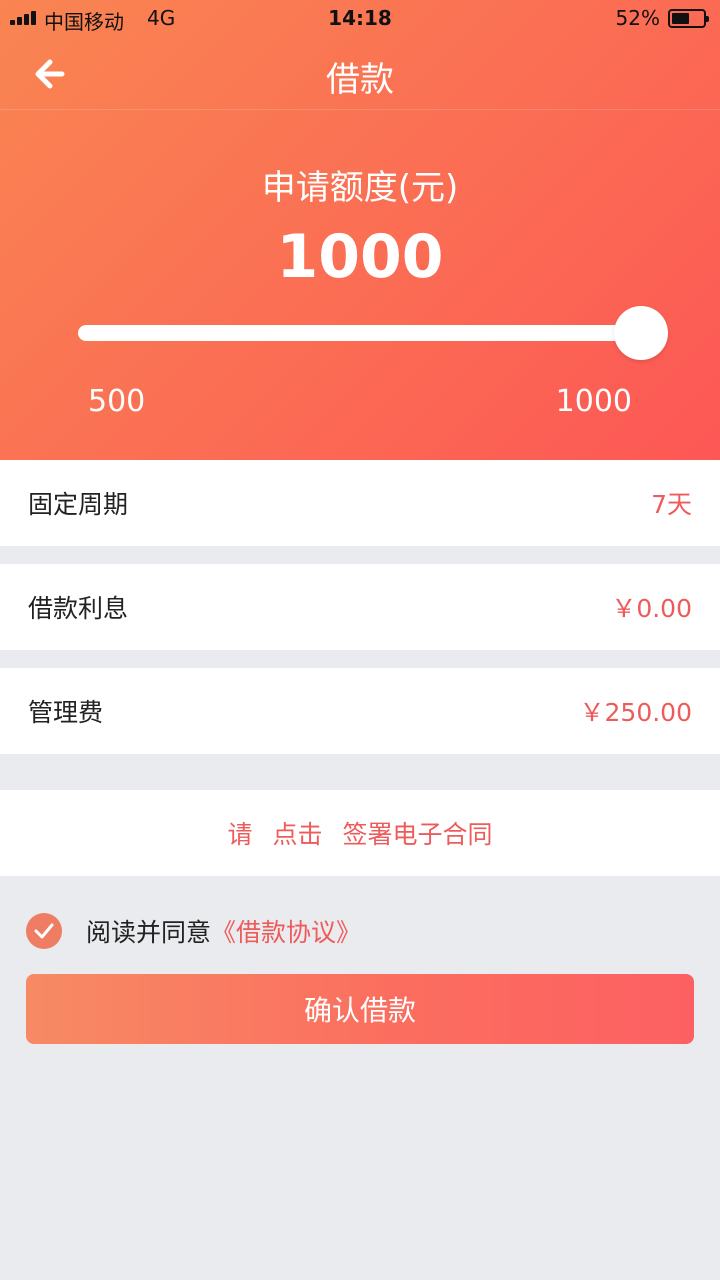 The image size is (720, 1280). What do you see at coordinates (360, 80) in the screenshot?
I see `page-title: 借款` at bounding box center [360, 80].